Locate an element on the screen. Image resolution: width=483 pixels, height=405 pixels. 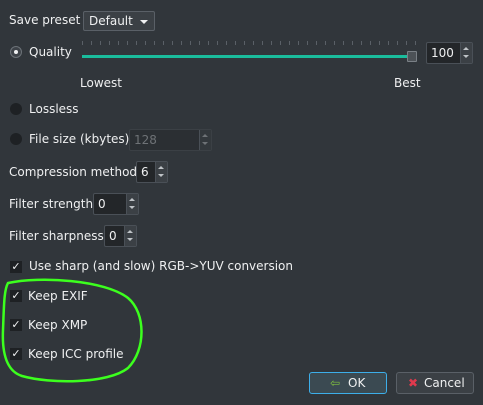
file-size-label: File size (kbytes) is located at coordinates (79, 139).